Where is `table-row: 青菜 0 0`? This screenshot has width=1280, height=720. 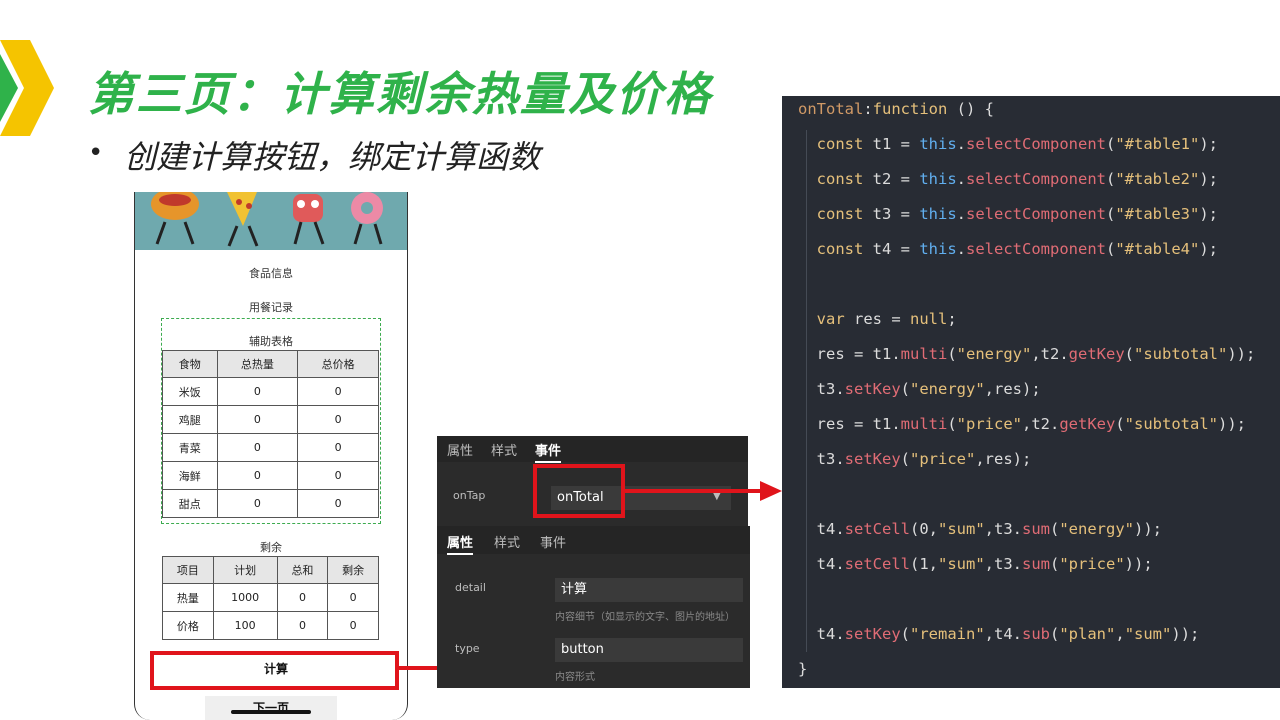
table-row: 青菜 0 0 is located at coordinates (270, 447).